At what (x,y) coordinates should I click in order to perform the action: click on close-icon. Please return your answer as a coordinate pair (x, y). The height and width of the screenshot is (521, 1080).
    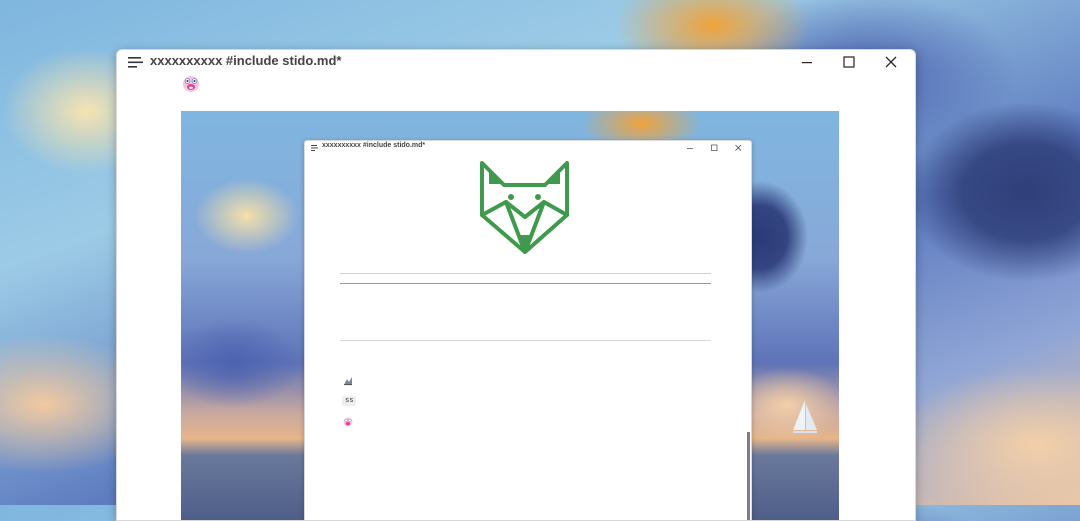
    Looking at the image, I should click on (891, 62).